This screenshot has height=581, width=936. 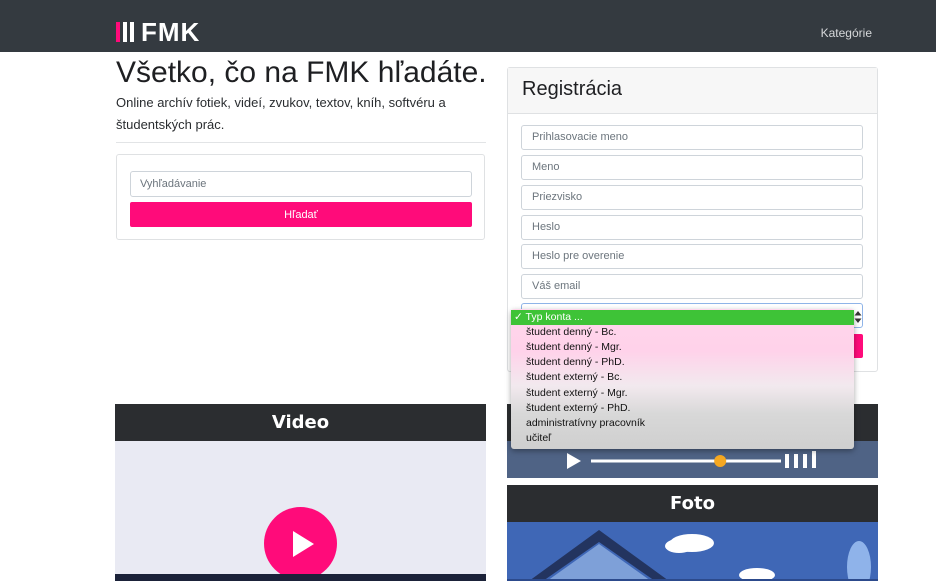 What do you see at coordinates (692, 227) in the screenshot?
I see `password-field: Heslo` at bounding box center [692, 227].